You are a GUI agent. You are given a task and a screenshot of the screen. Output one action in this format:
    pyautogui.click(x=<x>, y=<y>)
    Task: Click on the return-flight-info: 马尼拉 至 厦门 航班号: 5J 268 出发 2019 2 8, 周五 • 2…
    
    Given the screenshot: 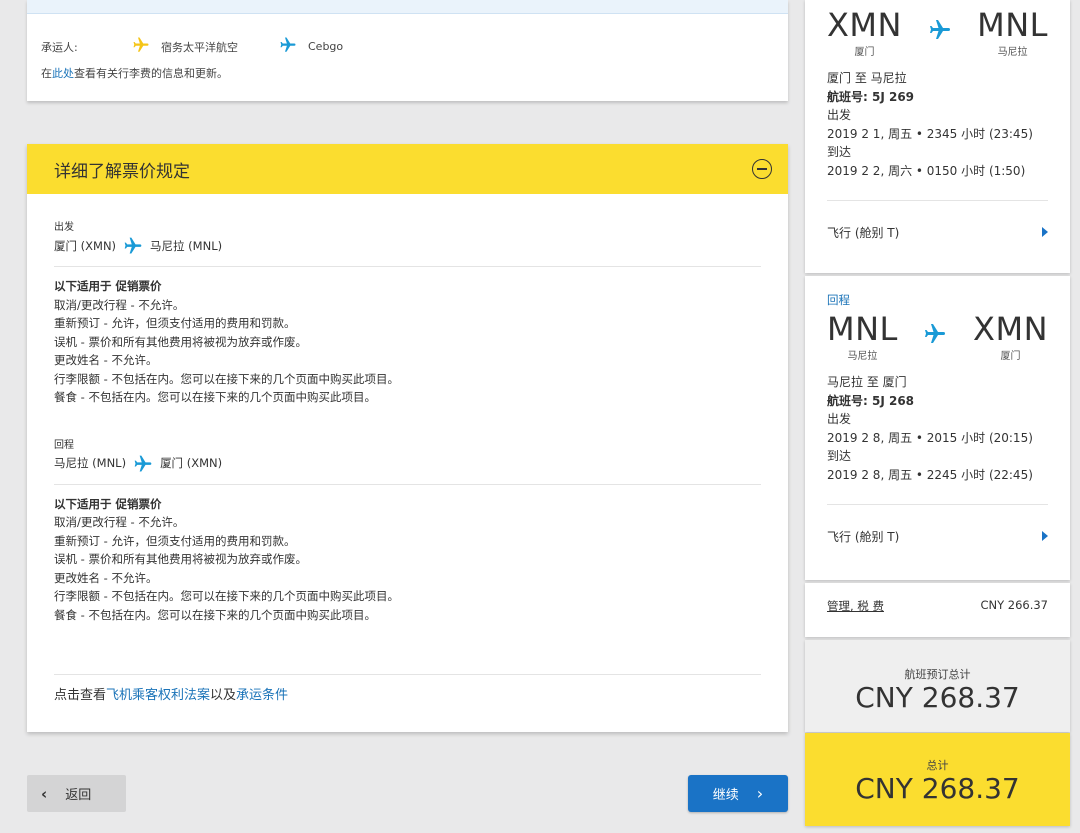 What is the action you would take?
    pyautogui.click(x=937, y=428)
    